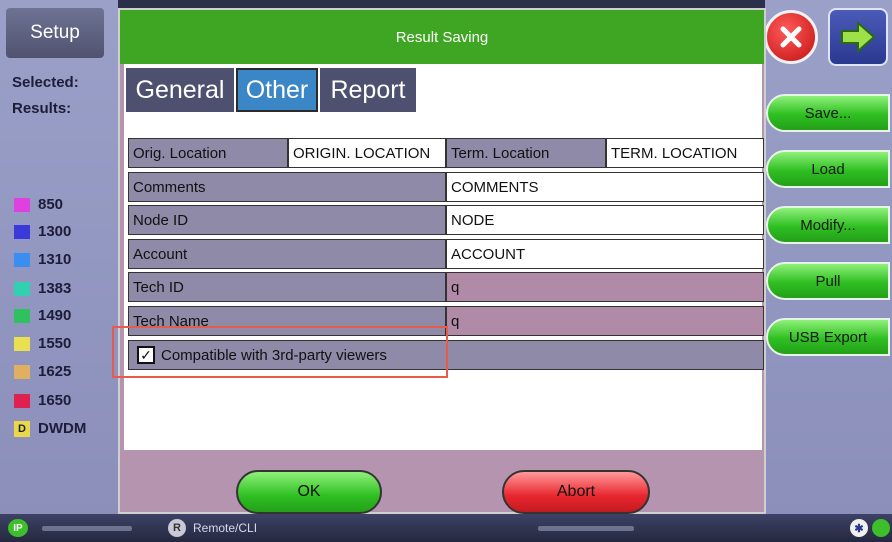  What do you see at coordinates (685, 153) in the screenshot?
I see `term-location-field: TERM. LOCATION` at bounding box center [685, 153].